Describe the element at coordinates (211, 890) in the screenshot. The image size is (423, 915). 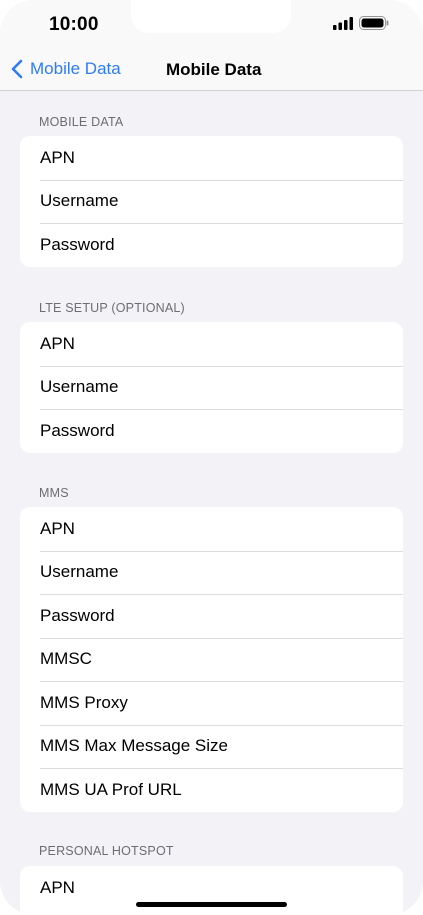
I see `section-group-personal-hotspot: APN` at that location.